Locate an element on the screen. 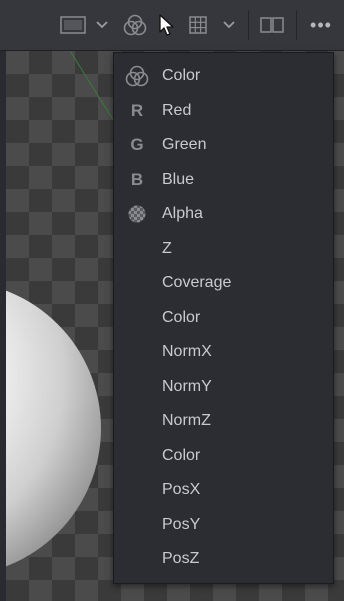 Image resolution: width=344 pixels, height=601 pixels. menu-item-normz: NormZ is located at coordinates (223, 421).